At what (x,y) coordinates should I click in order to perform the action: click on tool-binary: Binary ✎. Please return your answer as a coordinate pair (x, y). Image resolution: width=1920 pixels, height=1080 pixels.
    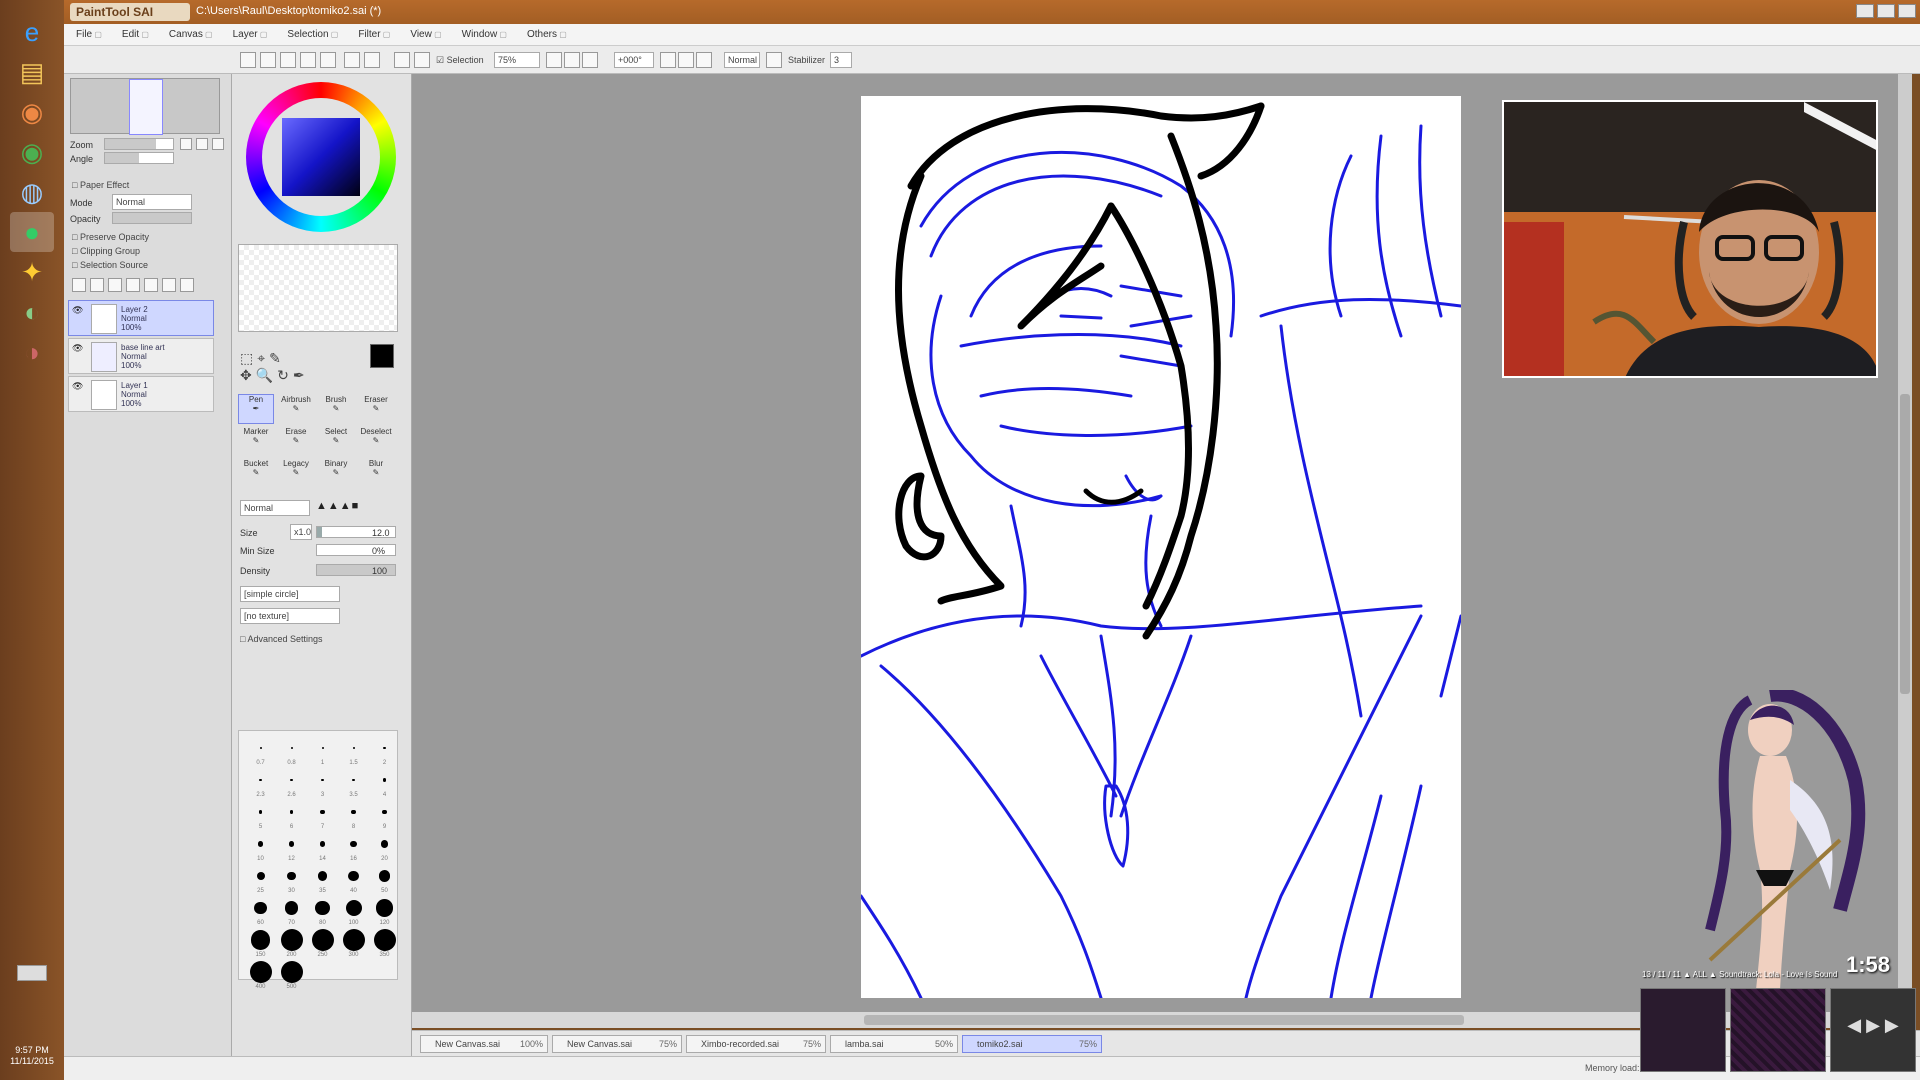
    Looking at the image, I should click on (336, 473).